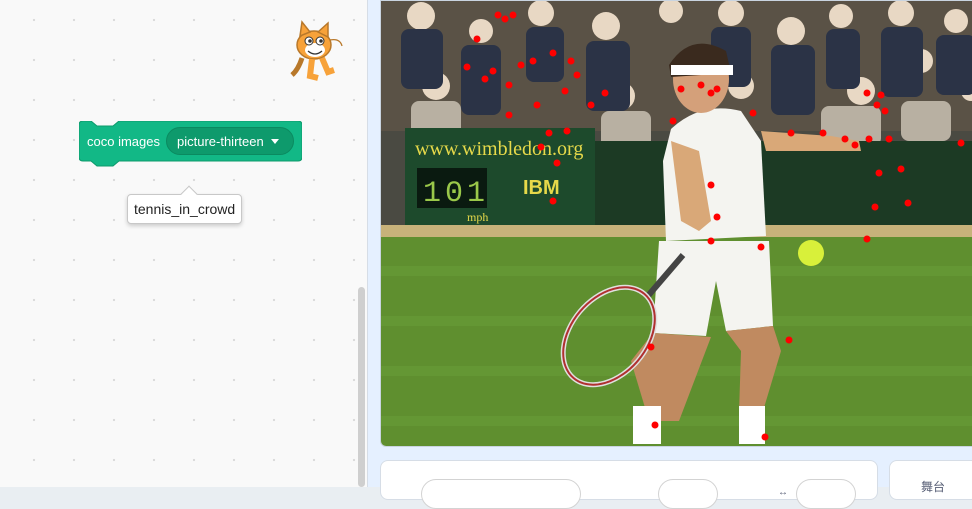  What do you see at coordinates (783, 492) in the screenshot?
I see `direction-icon: ↔` at bounding box center [783, 492].